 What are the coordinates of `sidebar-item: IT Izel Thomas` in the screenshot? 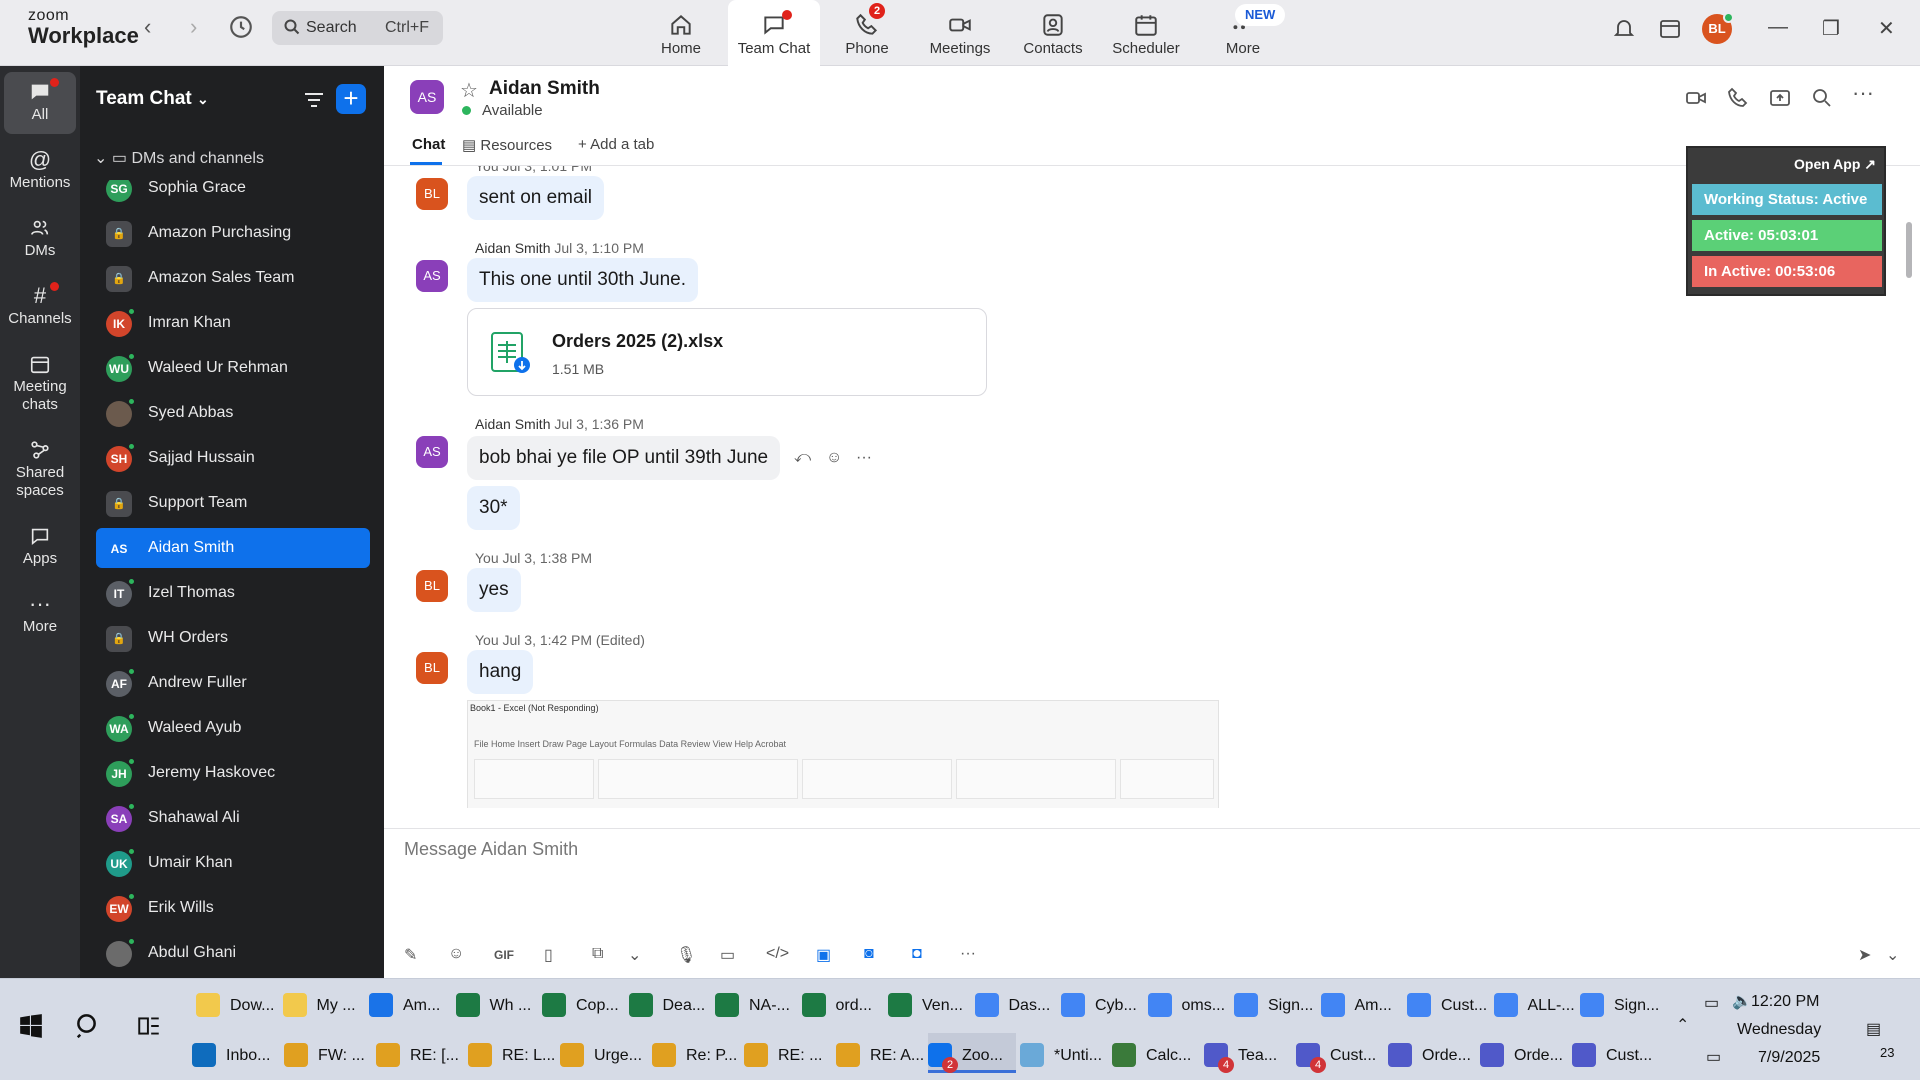 It's located at (233, 593).